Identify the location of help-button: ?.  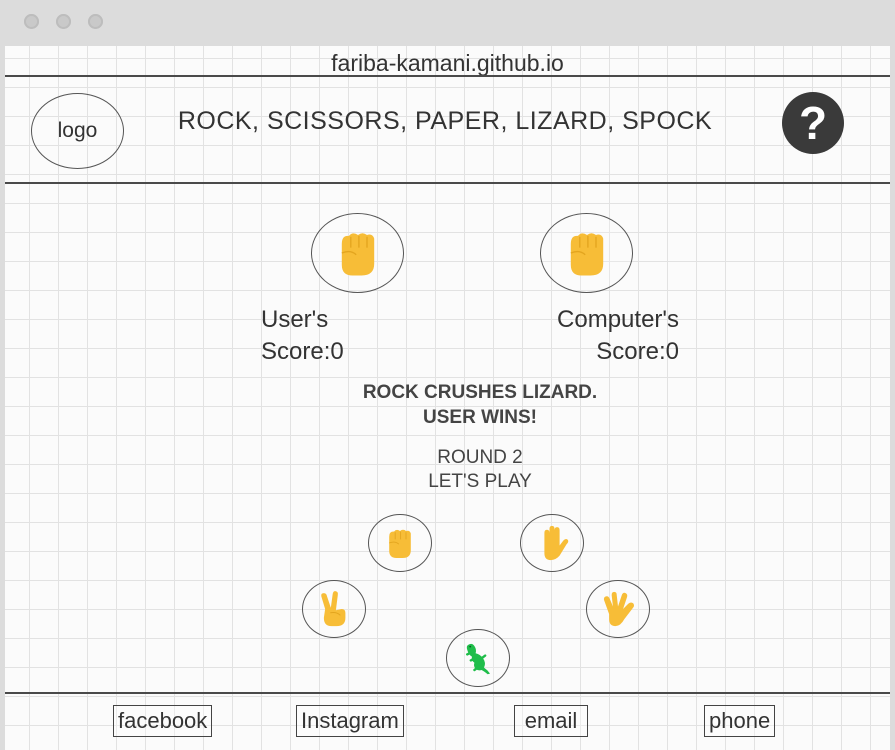
(813, 123).